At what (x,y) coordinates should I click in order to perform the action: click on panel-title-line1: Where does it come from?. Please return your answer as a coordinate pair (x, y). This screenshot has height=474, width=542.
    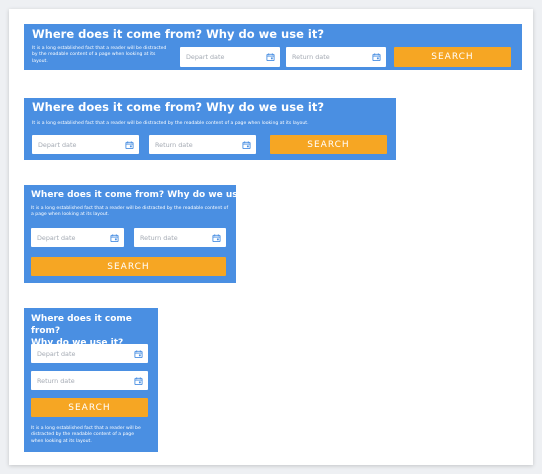
    Looking at the image, I should click on (81, 325).